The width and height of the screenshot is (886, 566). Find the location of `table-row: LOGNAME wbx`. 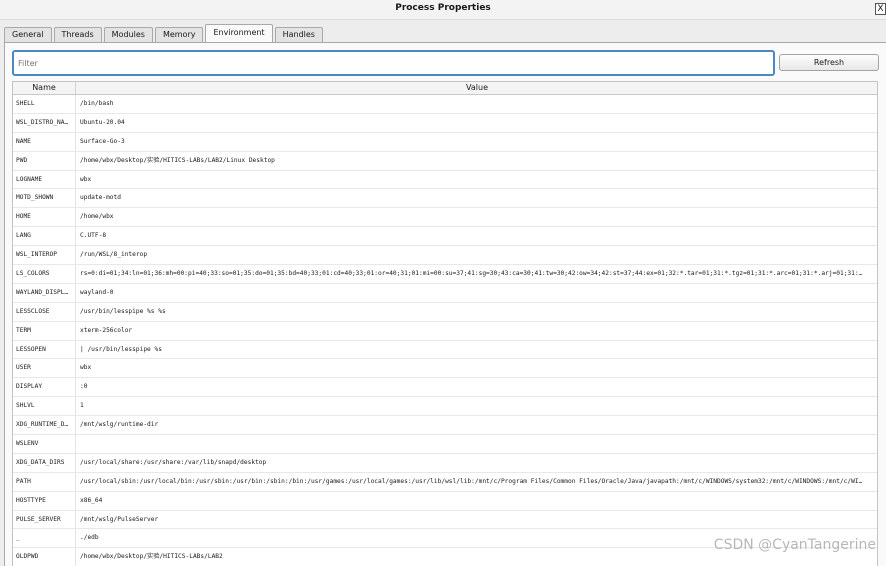

table-row: LOGNAME wbx is located at coordinates (445, 180).